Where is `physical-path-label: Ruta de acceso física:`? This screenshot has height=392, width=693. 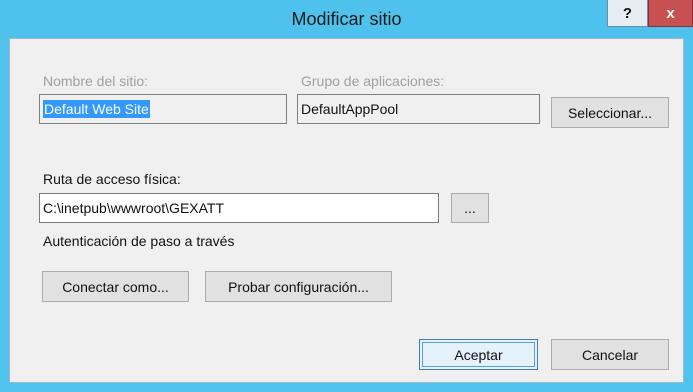
physical-path-label: Ruta de acceso física: is located at coordinates (112, 179).